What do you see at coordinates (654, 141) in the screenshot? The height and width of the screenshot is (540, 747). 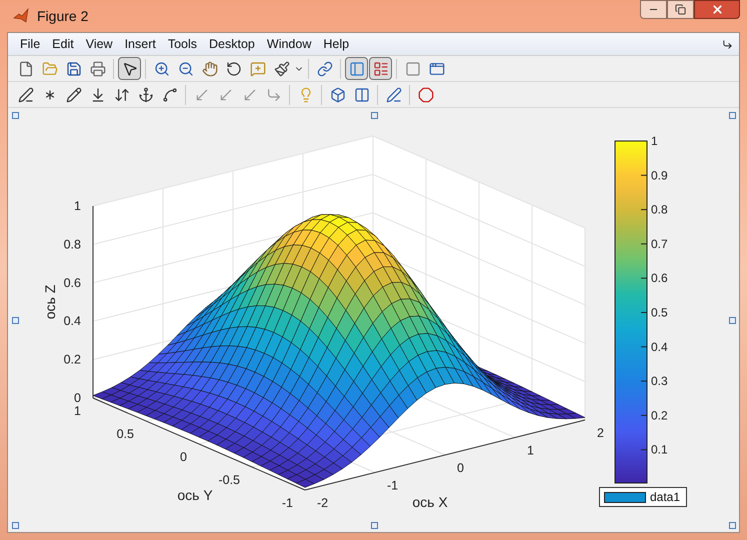 I see `colorbar-tick-label: 1` at bounding box center [654, 141].